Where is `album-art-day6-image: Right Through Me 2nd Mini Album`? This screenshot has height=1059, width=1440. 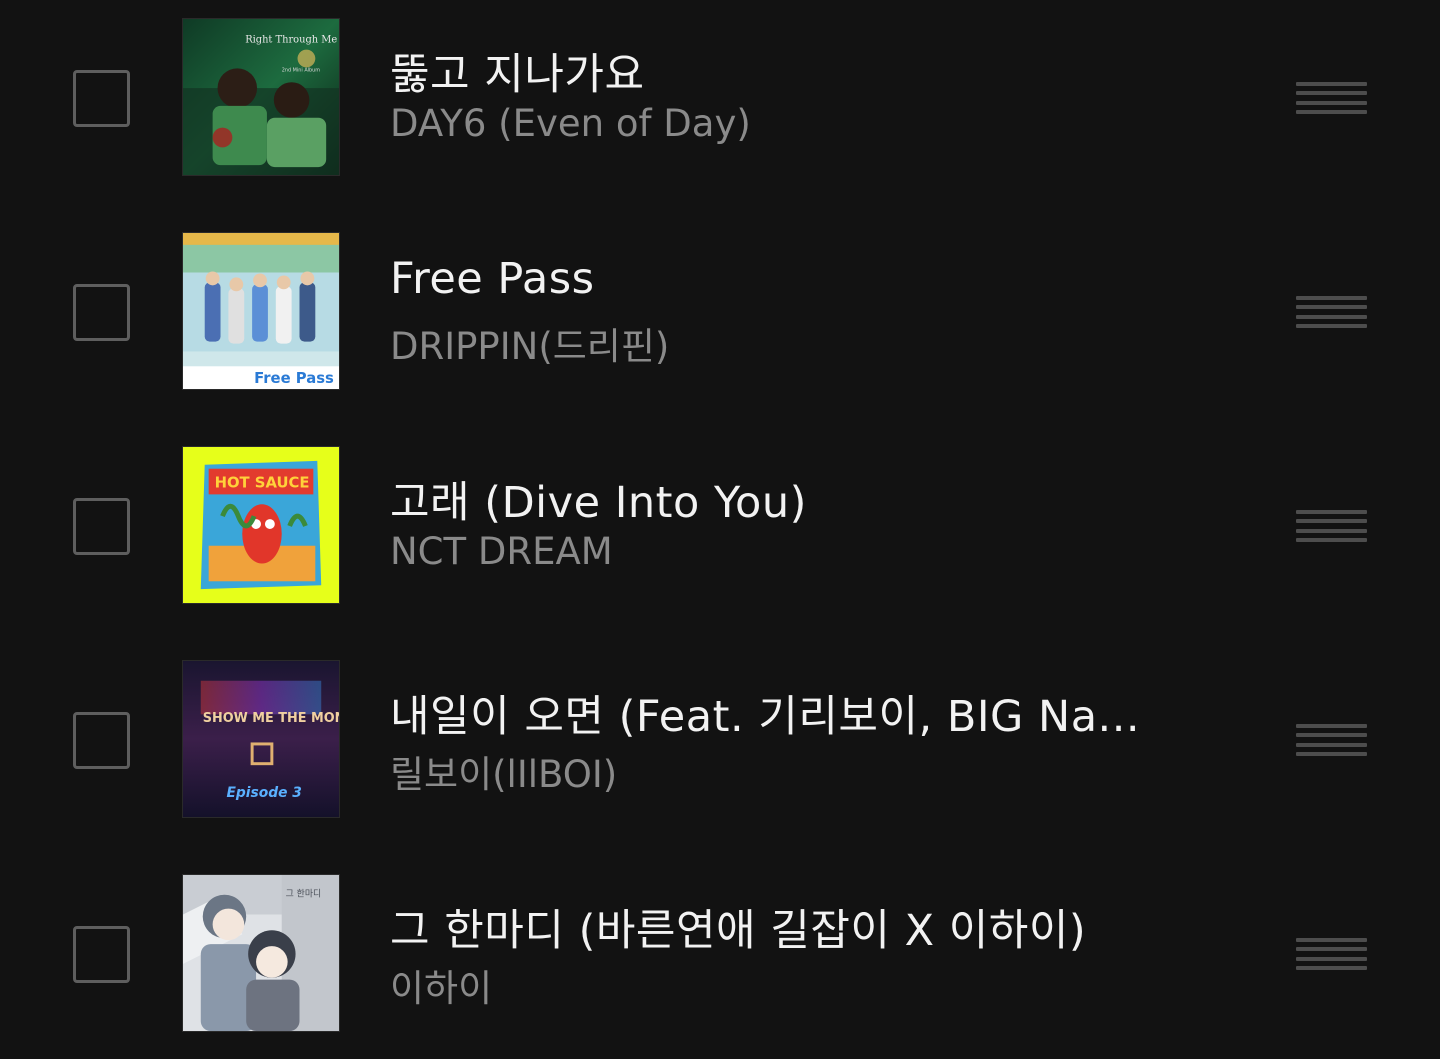 album-art-day6-image: Right Through Me 2nd Mini Album is located at coordinates (261, 97).